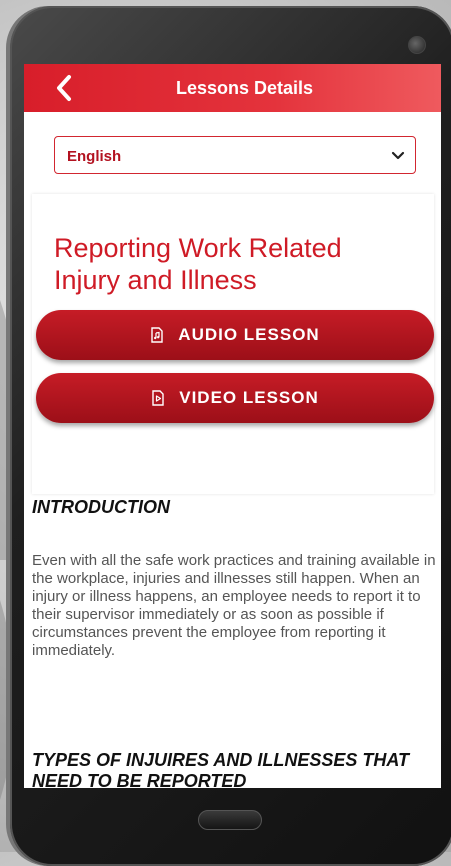 The height and width of the screenshot is (866, 451). I want to click on audio-lesson-label: AUDIO LESSON, so click(249, 334).